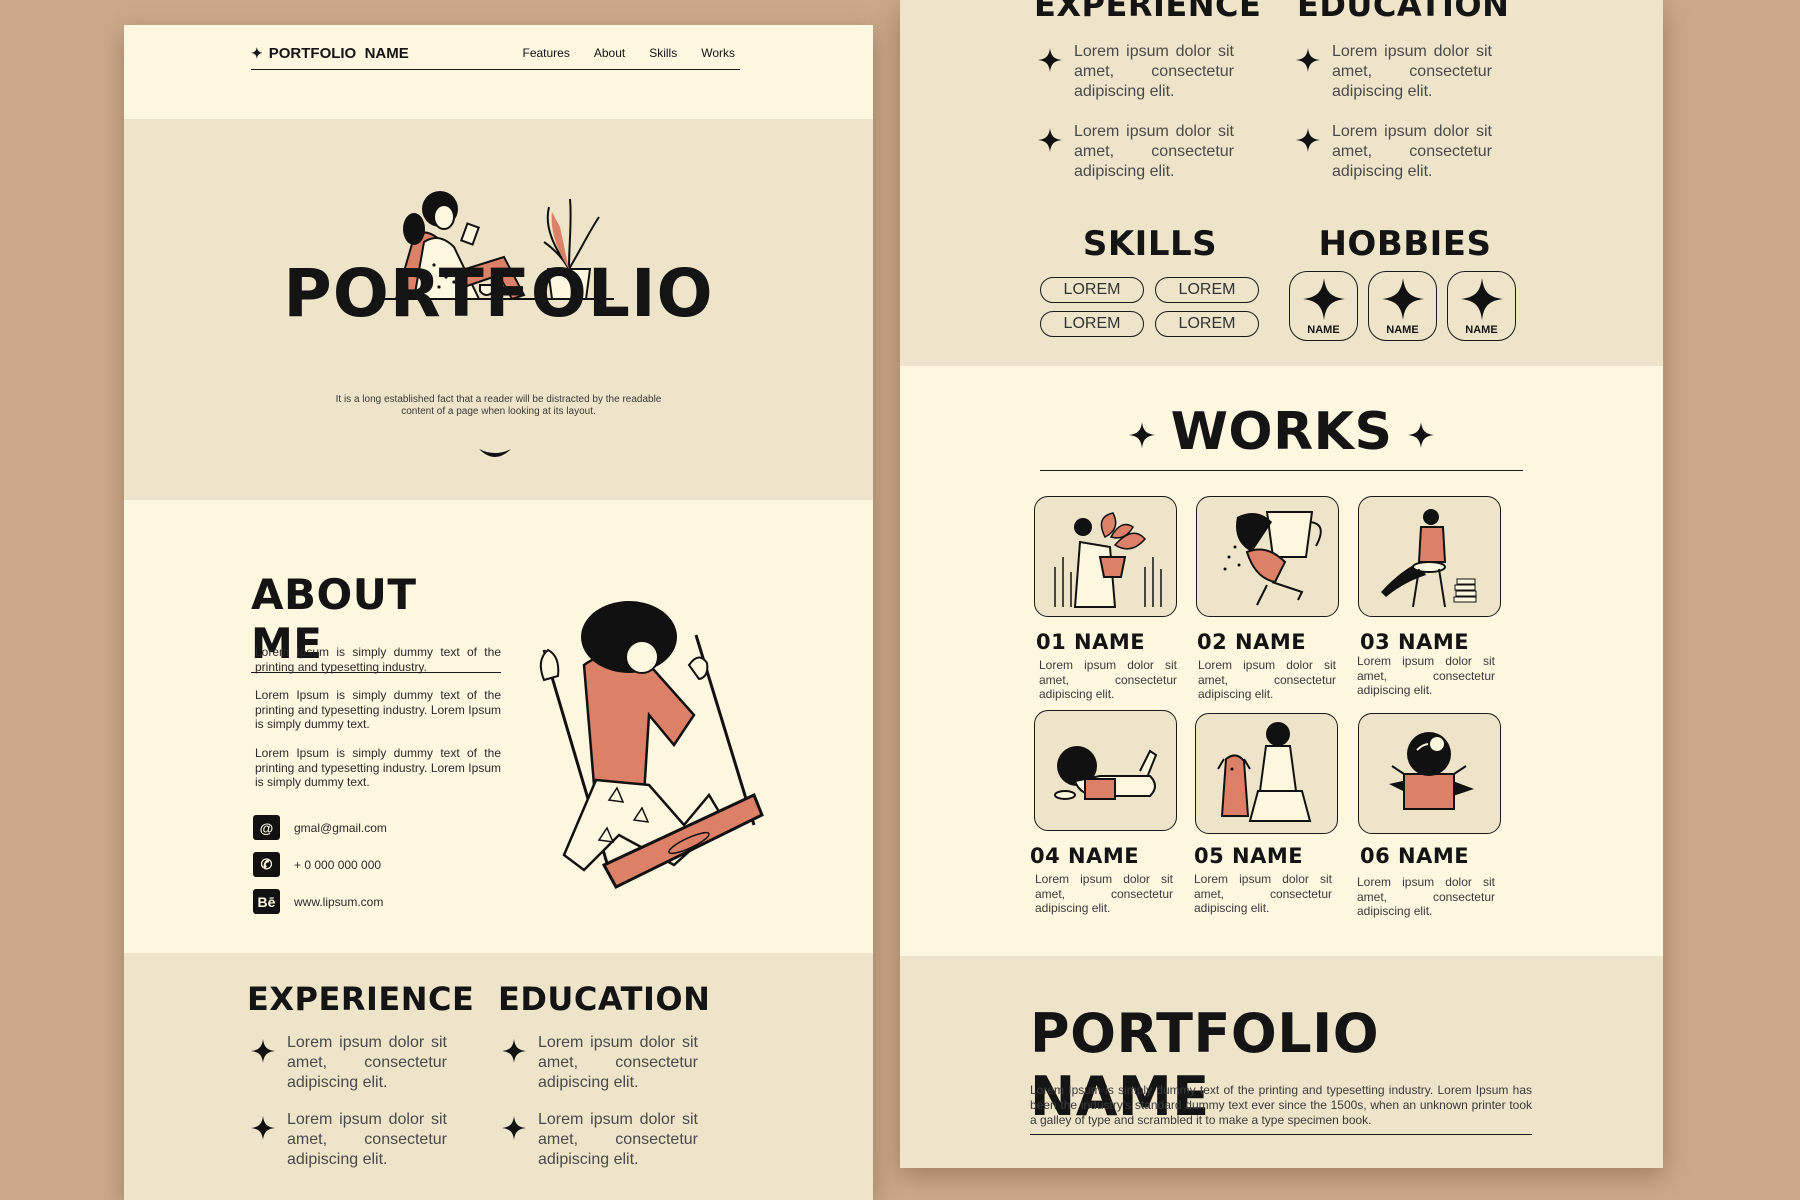 This screenshot has width=1800, height=1200. Describe the element at coordinates (663, 53) in the screenshot. I see `nav-link-skills: Skills` at that location.